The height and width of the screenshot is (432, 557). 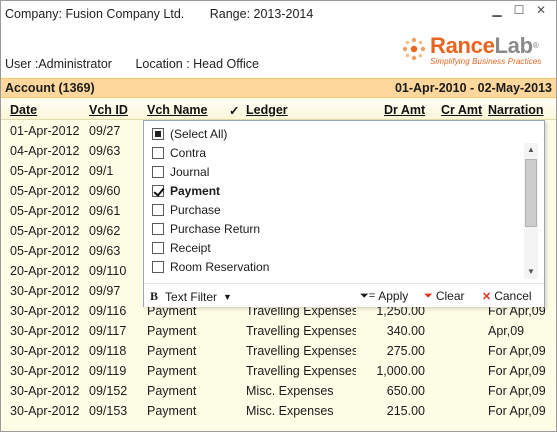 I want to click on filter-option-label: (Select All), so click(x=199, y=134).